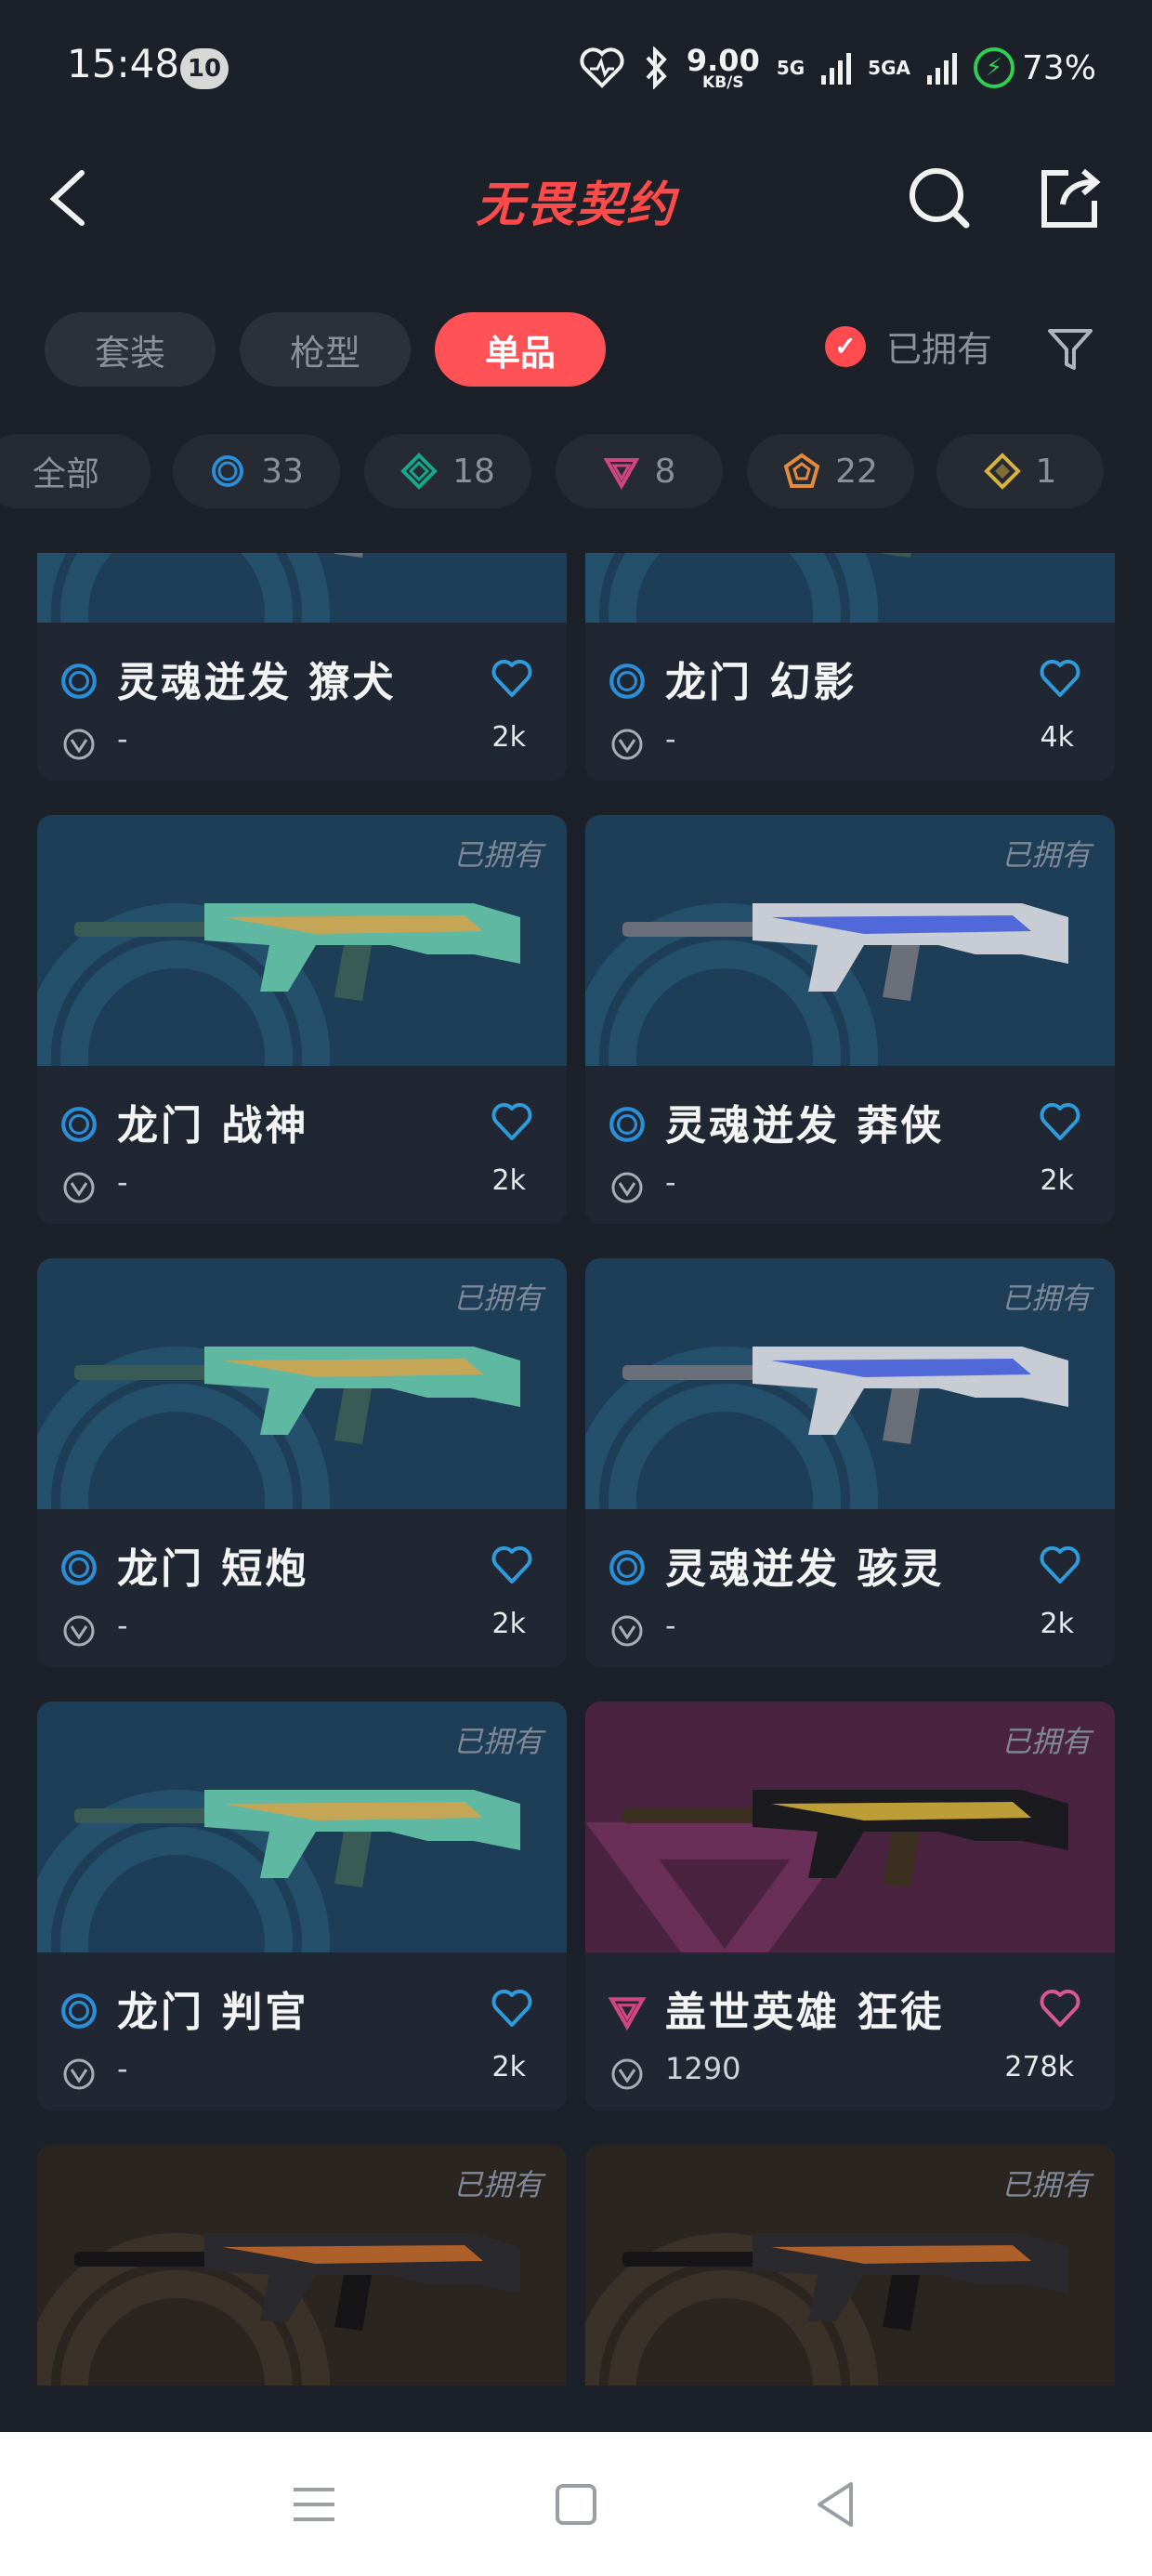 The width and height of the screenshot is (1152, 2576). I want to click on category-tabs: 套装 枪型 单品, so click(325, 349).